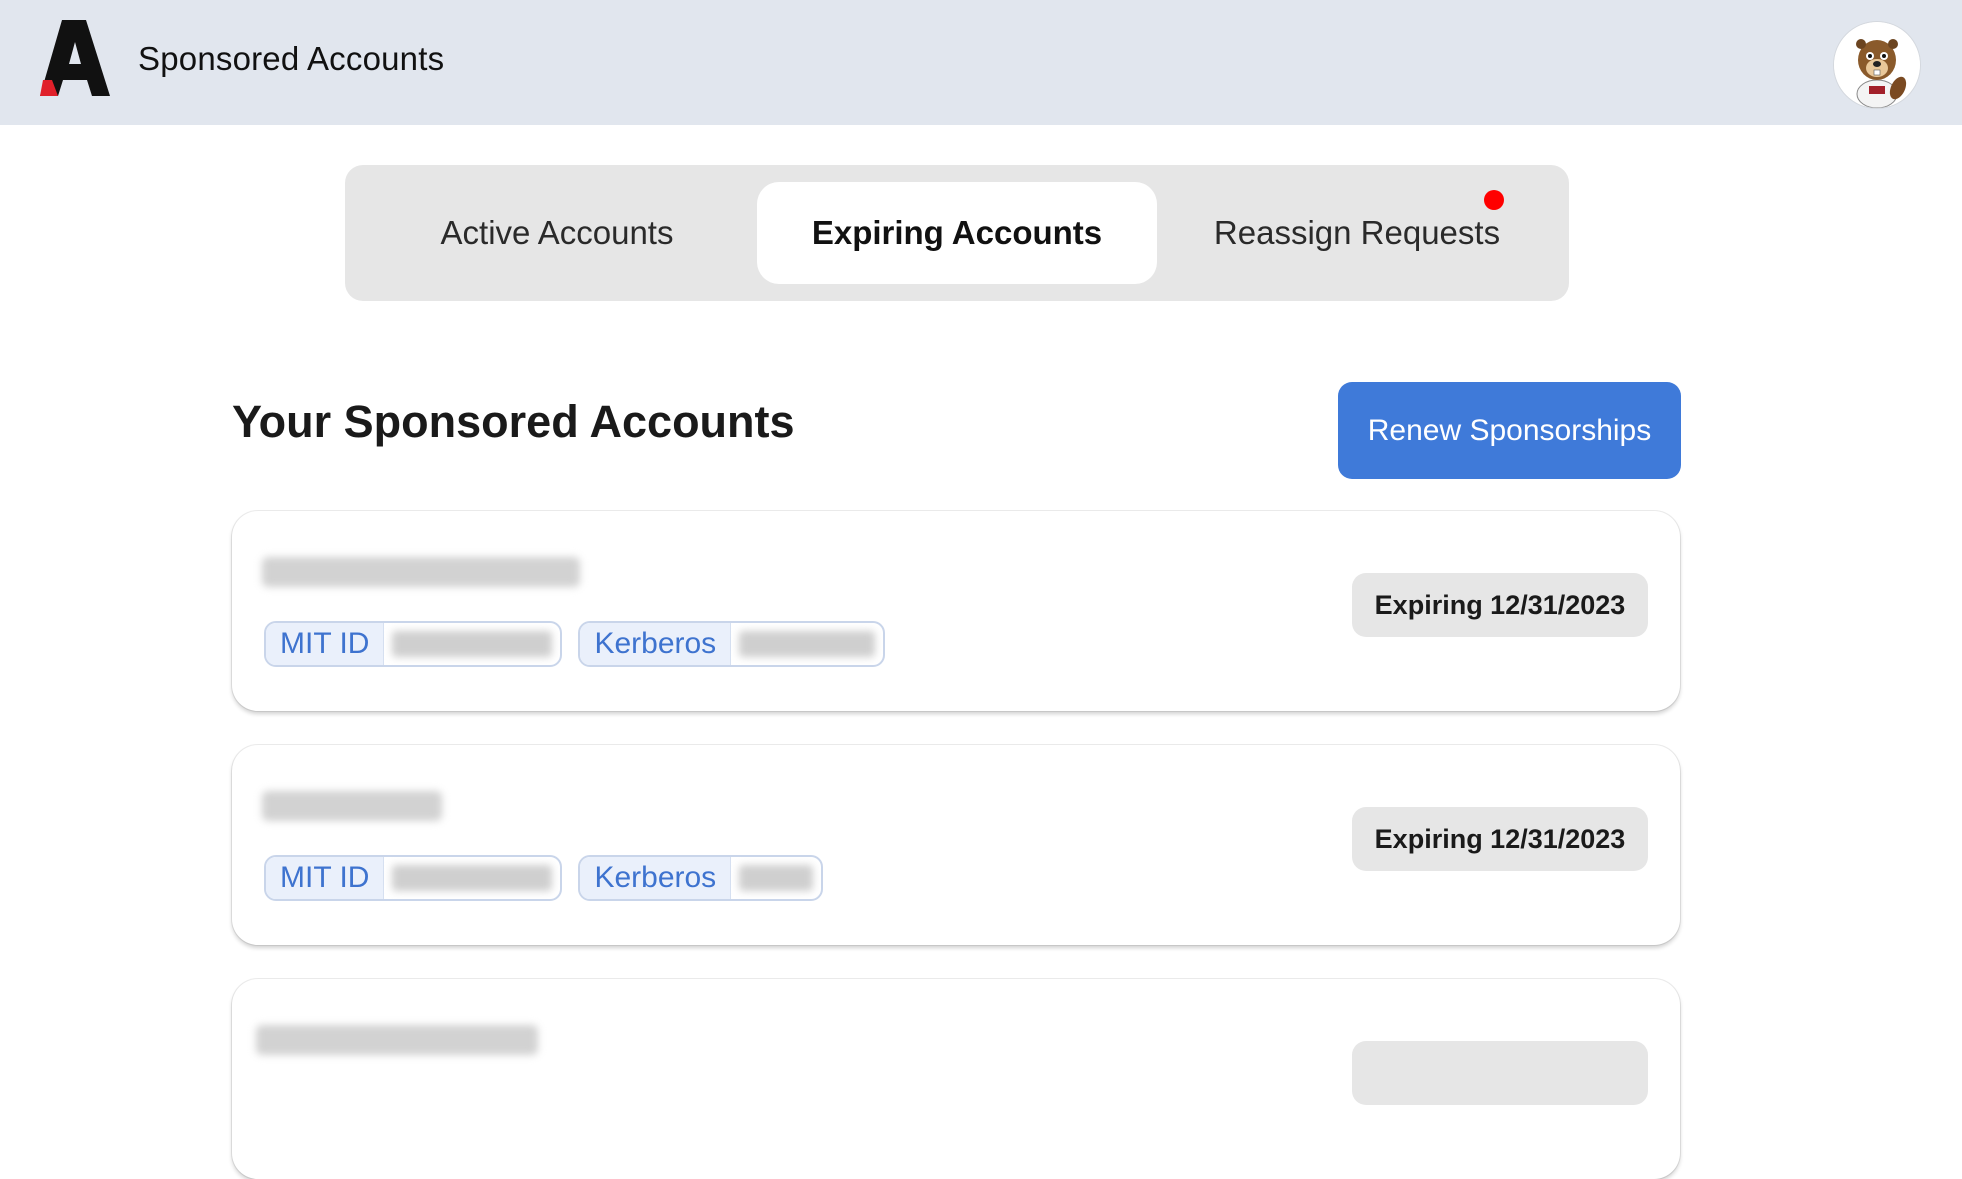 This screenshot has width=1962, height=1179. Describe the element at coordinates (513, 421) in the screenshot. I see `section-title: Your Sponsored Accounts` at that location.